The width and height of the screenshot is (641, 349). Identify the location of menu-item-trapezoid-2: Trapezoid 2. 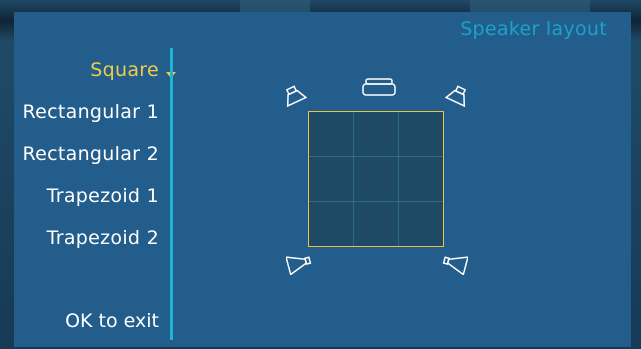
(103, 238).